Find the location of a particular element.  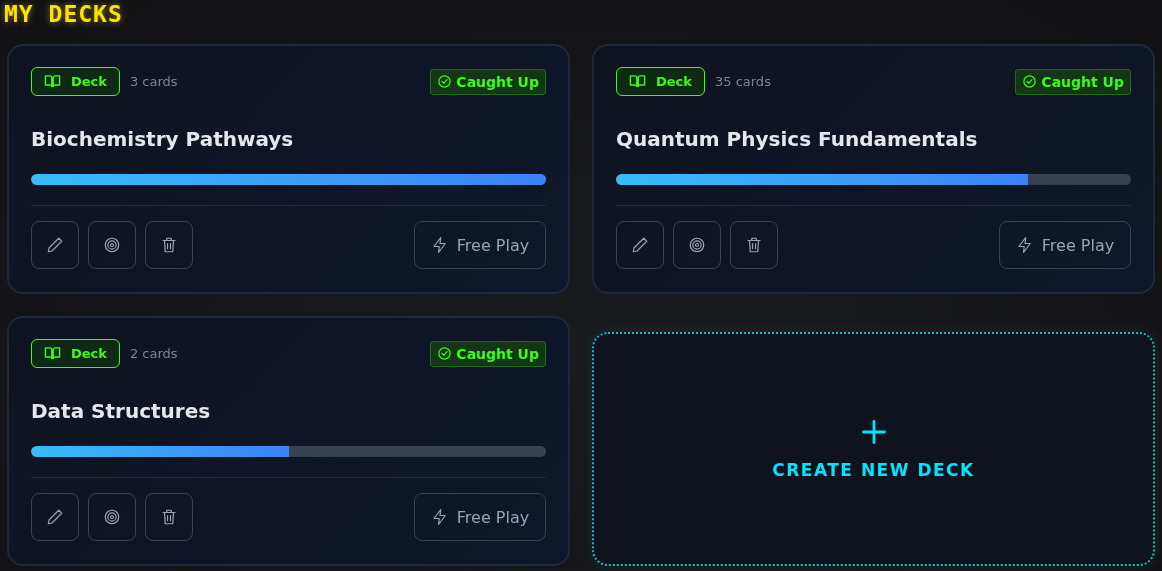

plus-icon is located at coordinates (873, 432).